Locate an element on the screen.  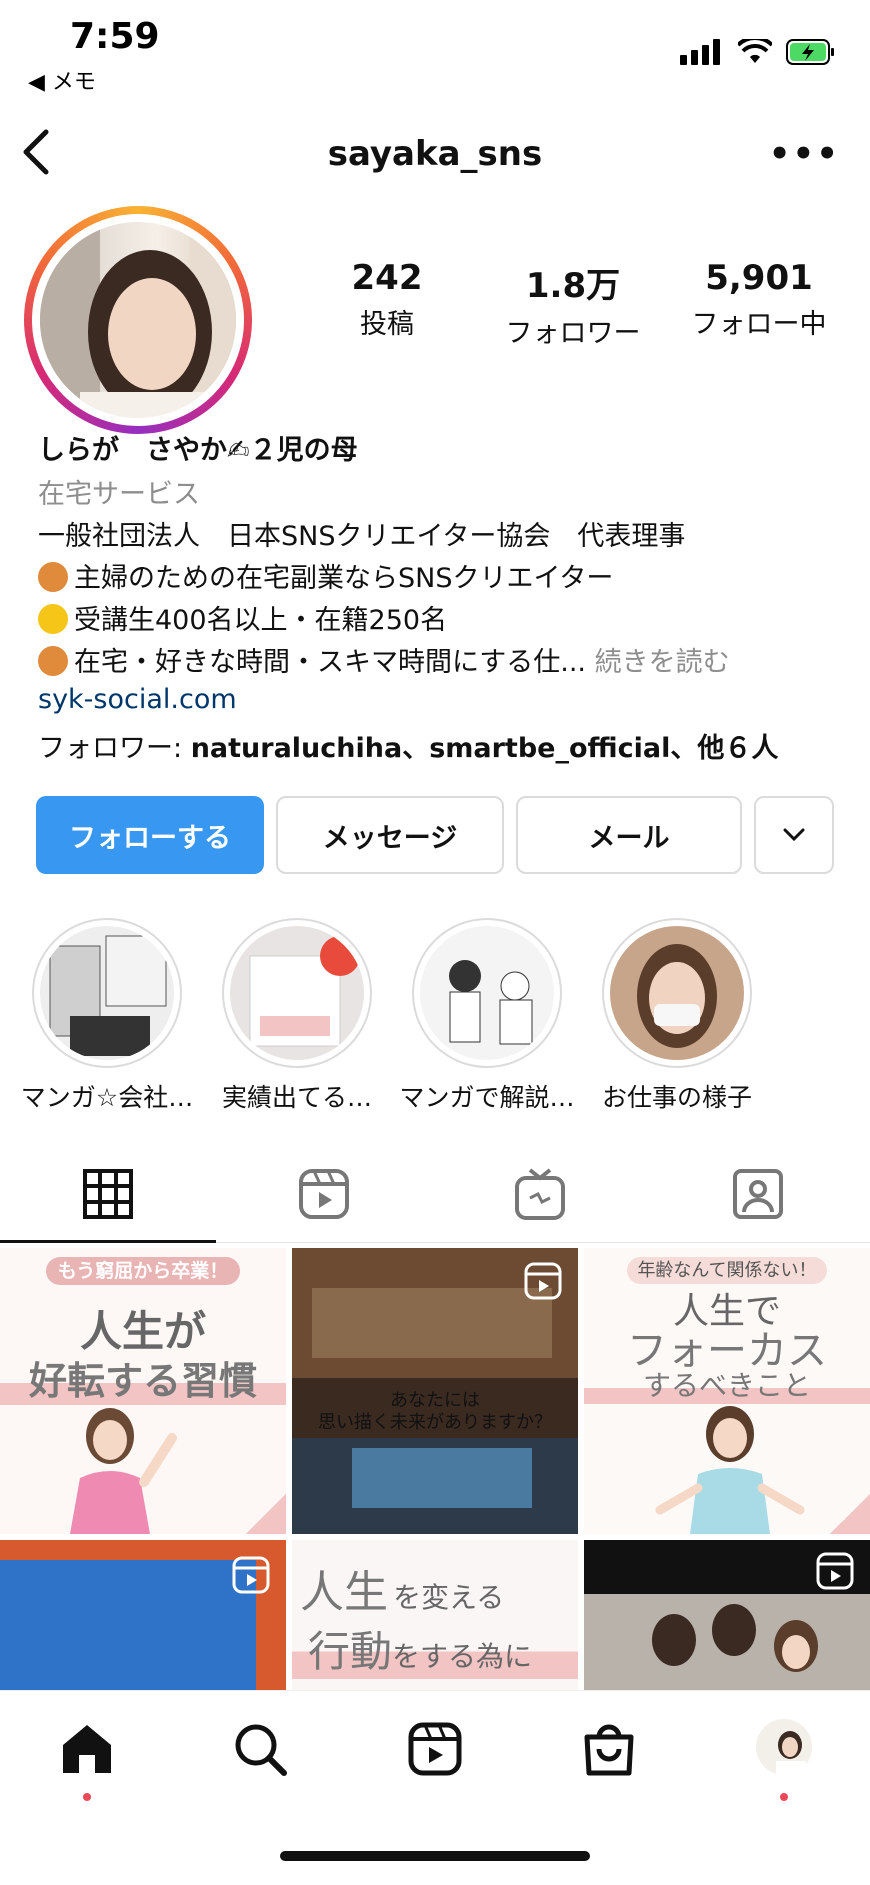
post-2-caption-2: 思い描く未来がありますか？ is located at coordinates (435, 1422).